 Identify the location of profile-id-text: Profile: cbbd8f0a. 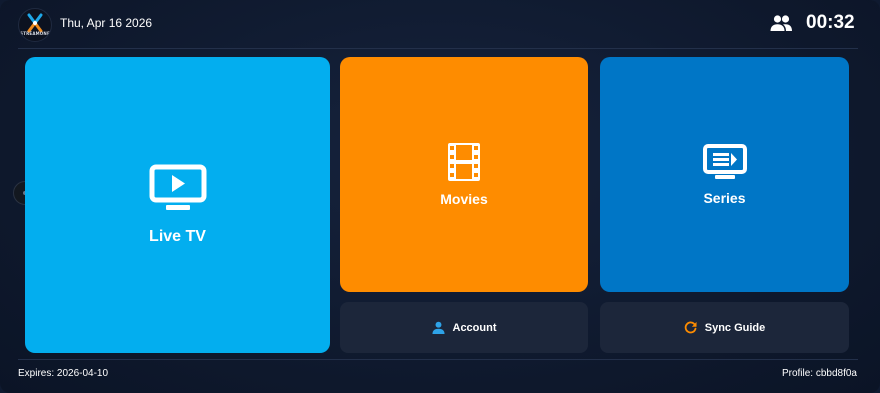
(819, 373).